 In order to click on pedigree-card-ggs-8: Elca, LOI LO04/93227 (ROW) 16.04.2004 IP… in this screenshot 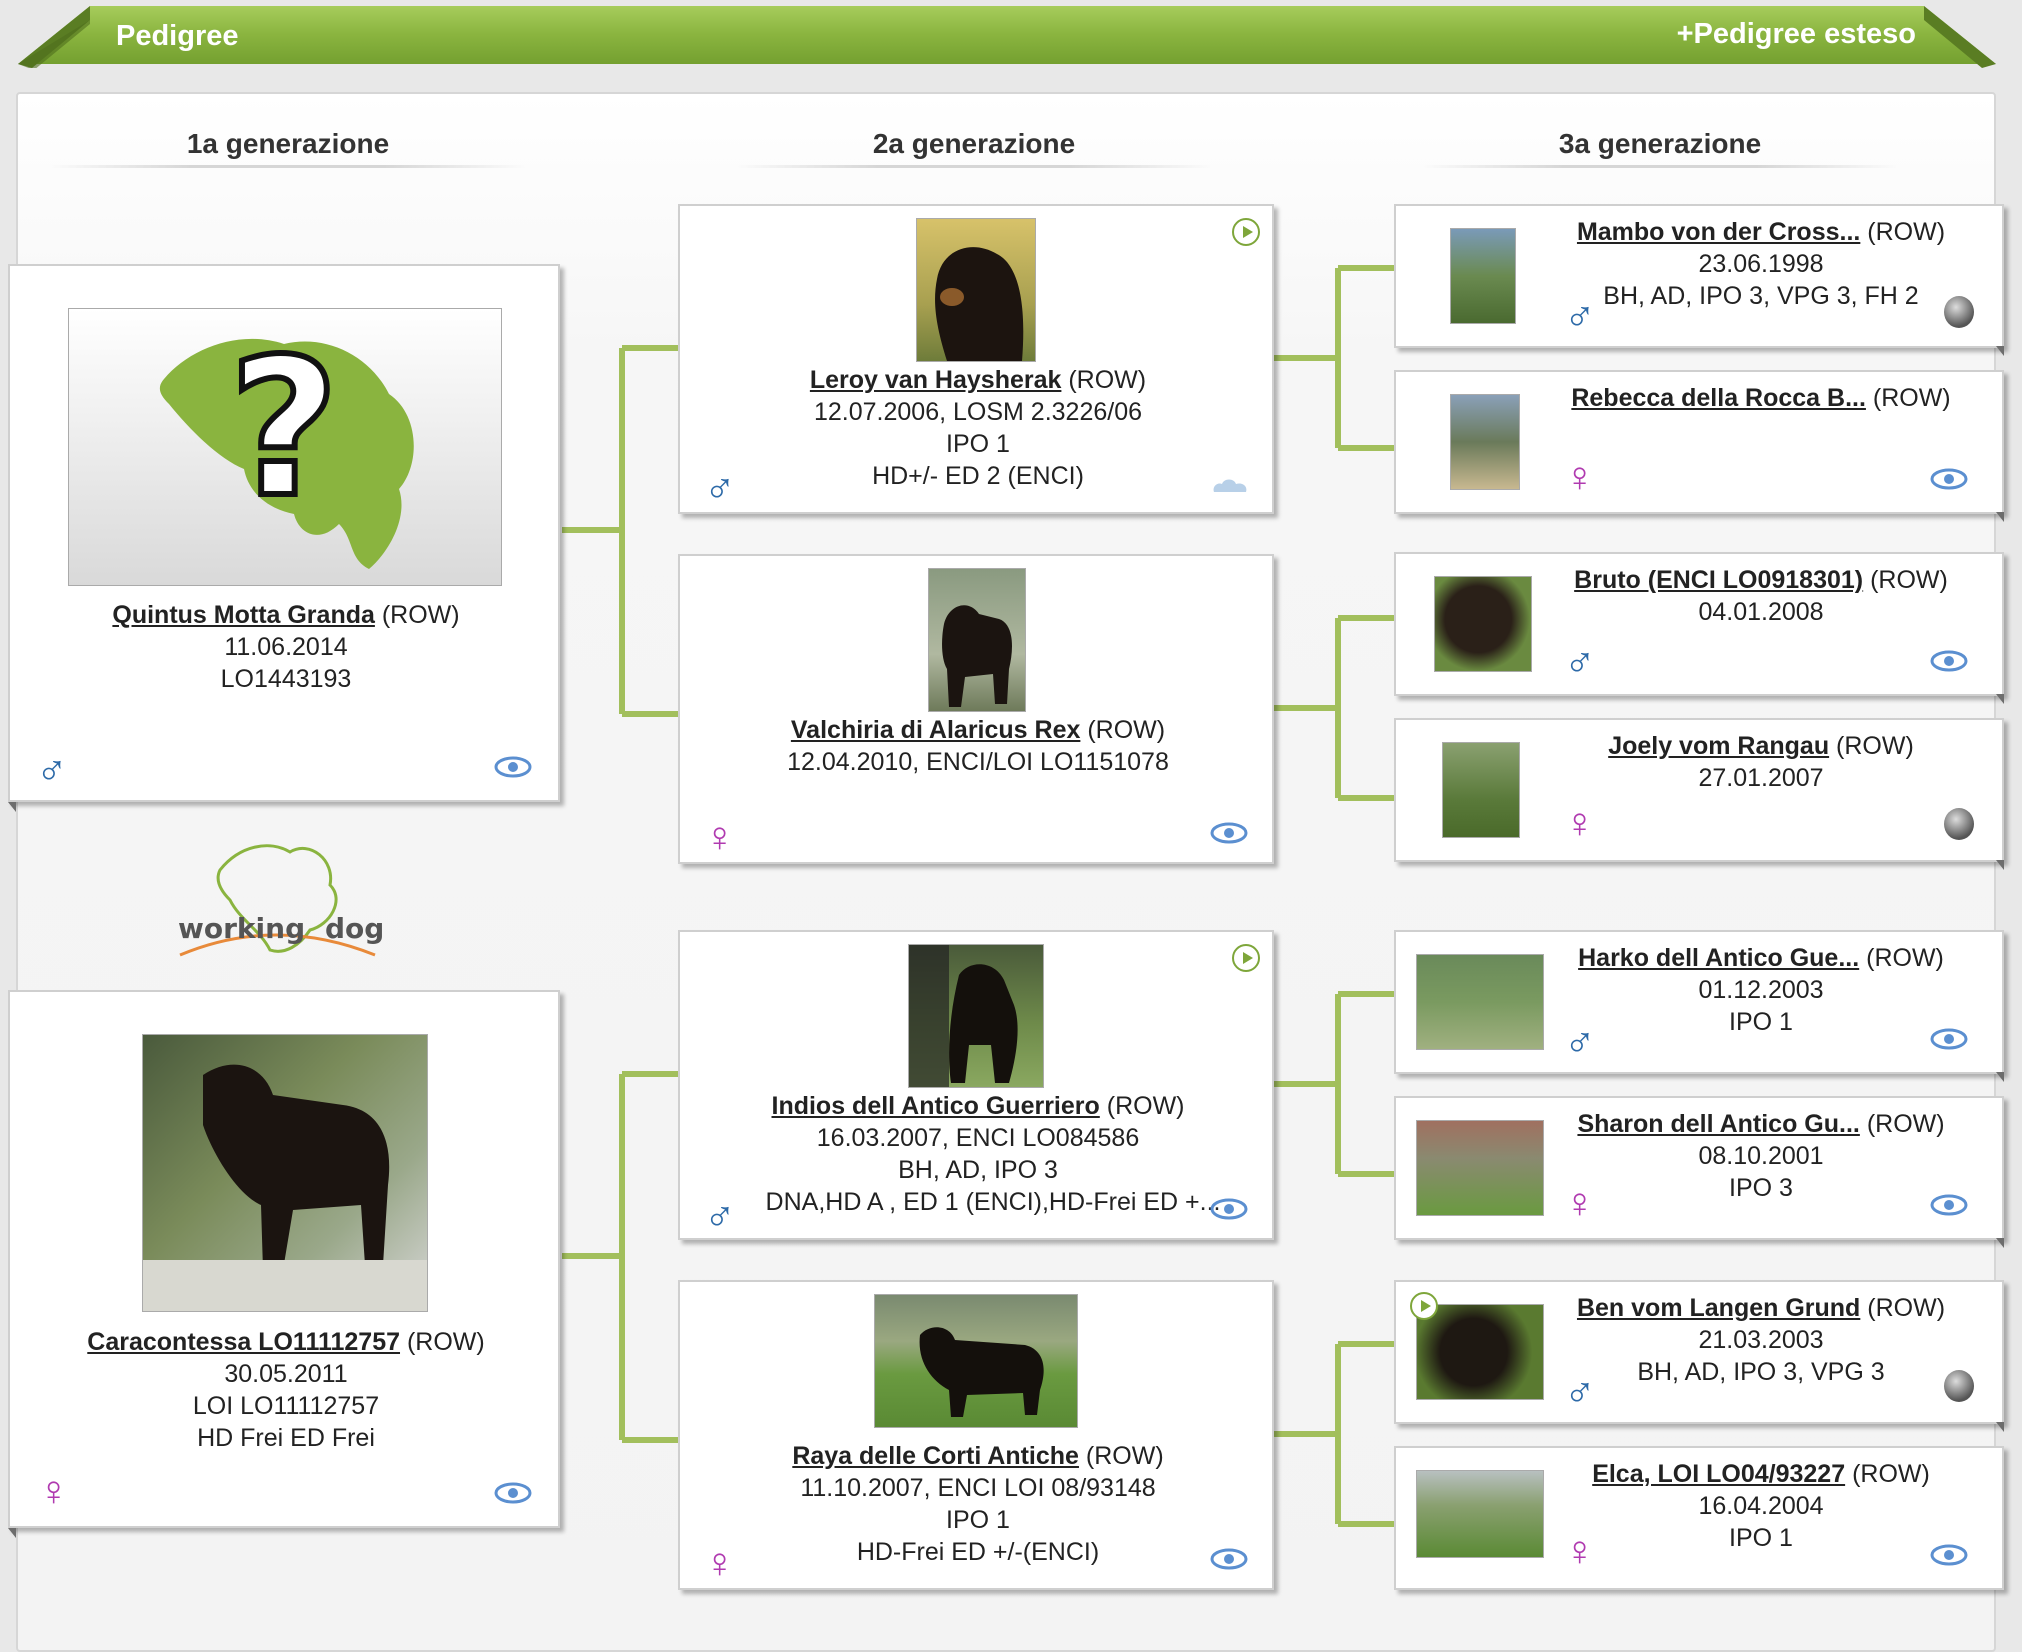, I will do `click(1699, 1518)`.